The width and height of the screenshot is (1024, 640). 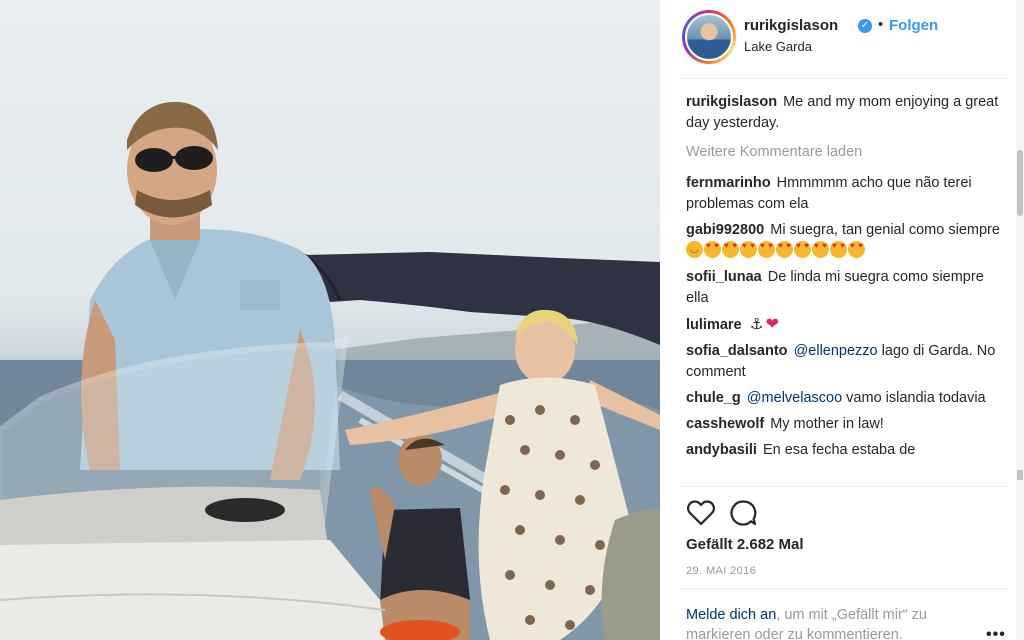 I want to click on comment-mention: @ellenpezzo, so click(x=836, y=351).